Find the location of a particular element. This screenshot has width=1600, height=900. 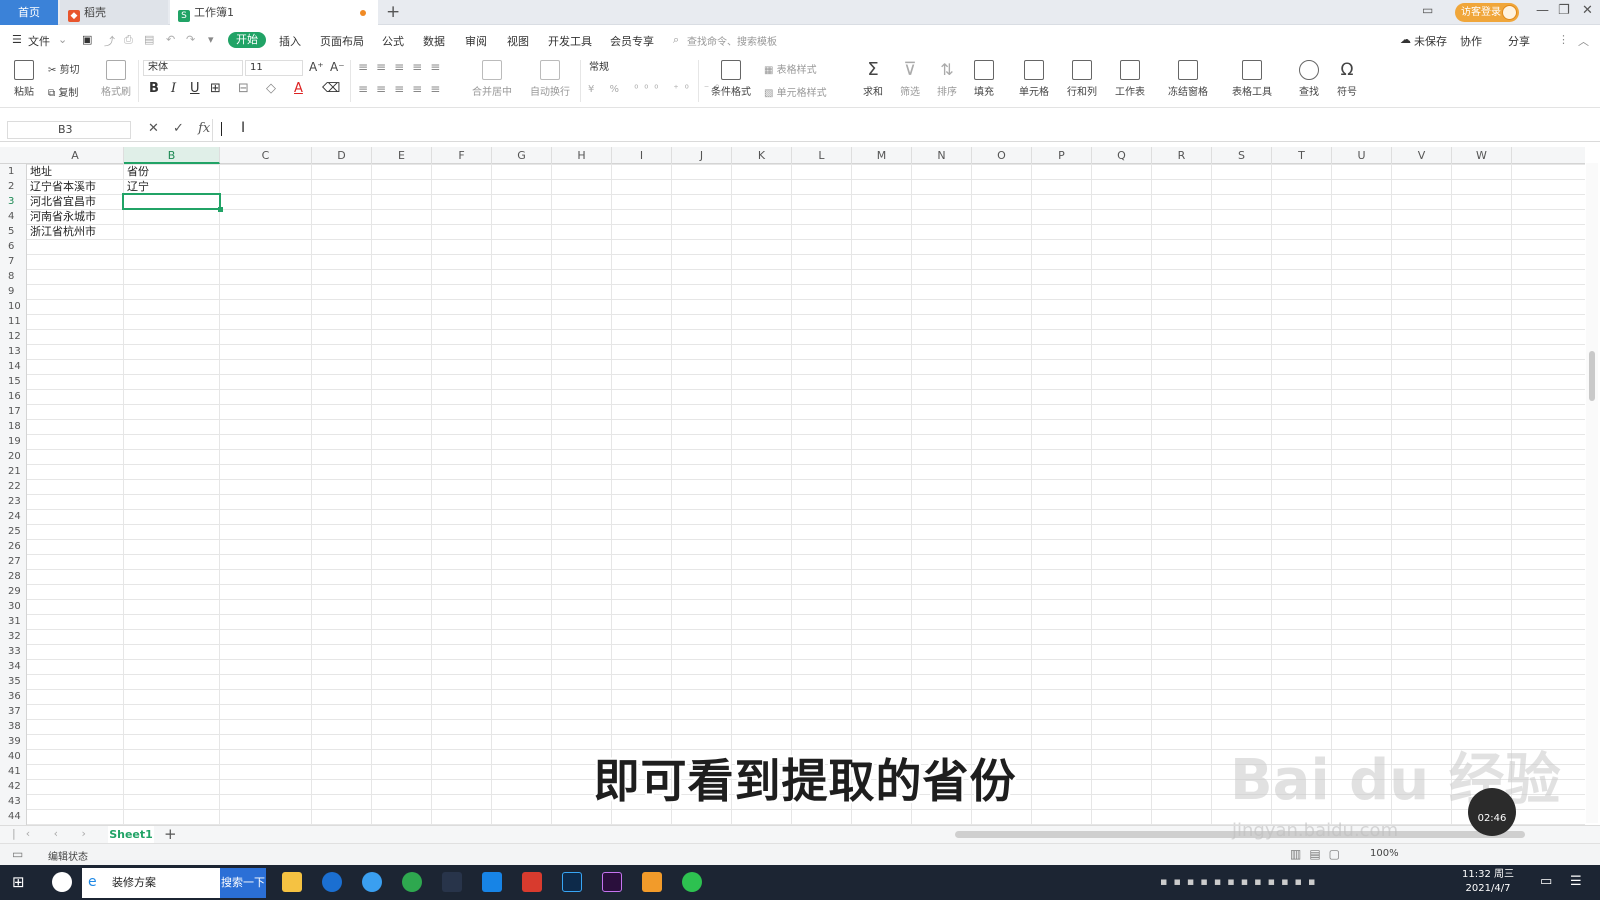

copy-button: ⧉ 复制 is located at coordinates (63, 91).